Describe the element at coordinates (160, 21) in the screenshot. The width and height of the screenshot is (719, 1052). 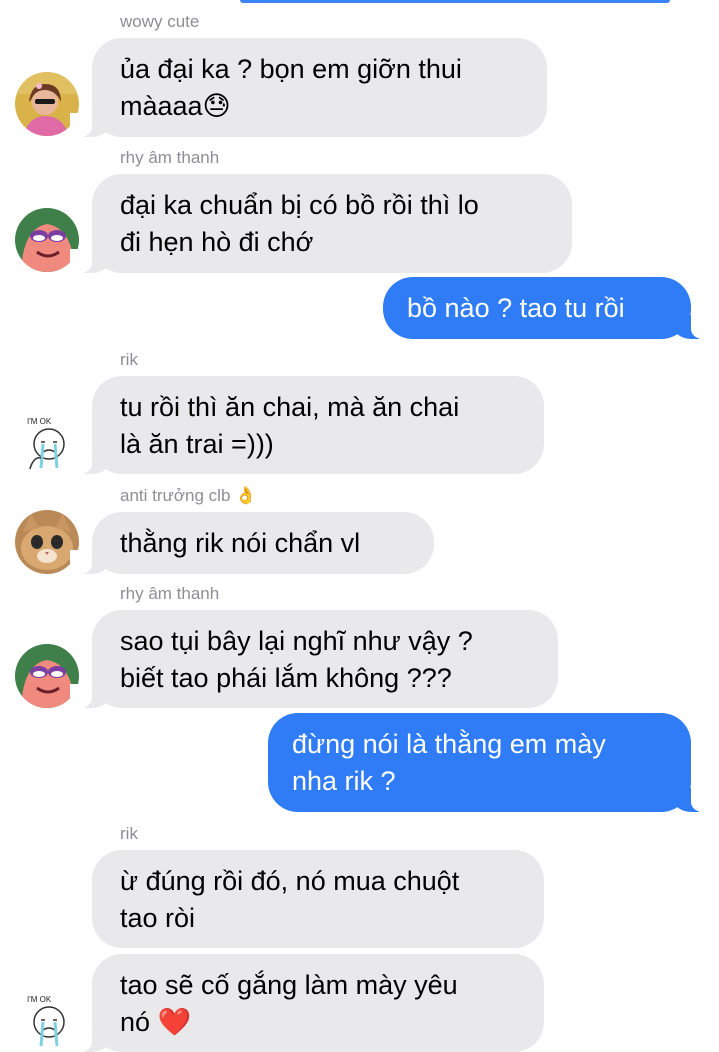
I see `sender-name: wowy cute` at that location.